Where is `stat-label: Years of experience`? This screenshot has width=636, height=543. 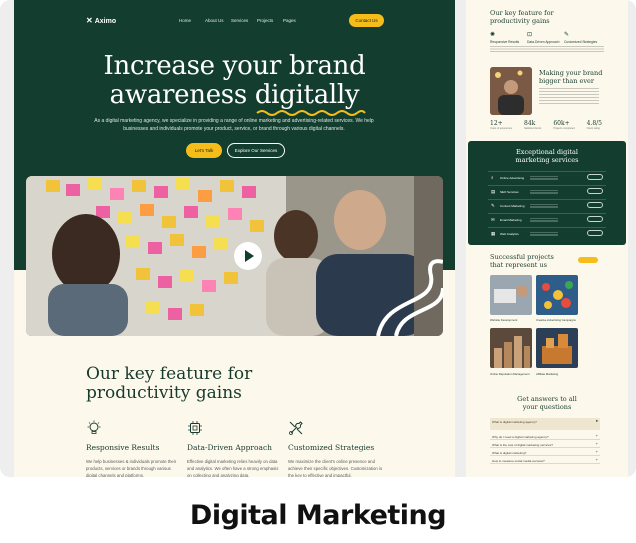 stat-label: Years of experience is located at coordinates (501, 128).